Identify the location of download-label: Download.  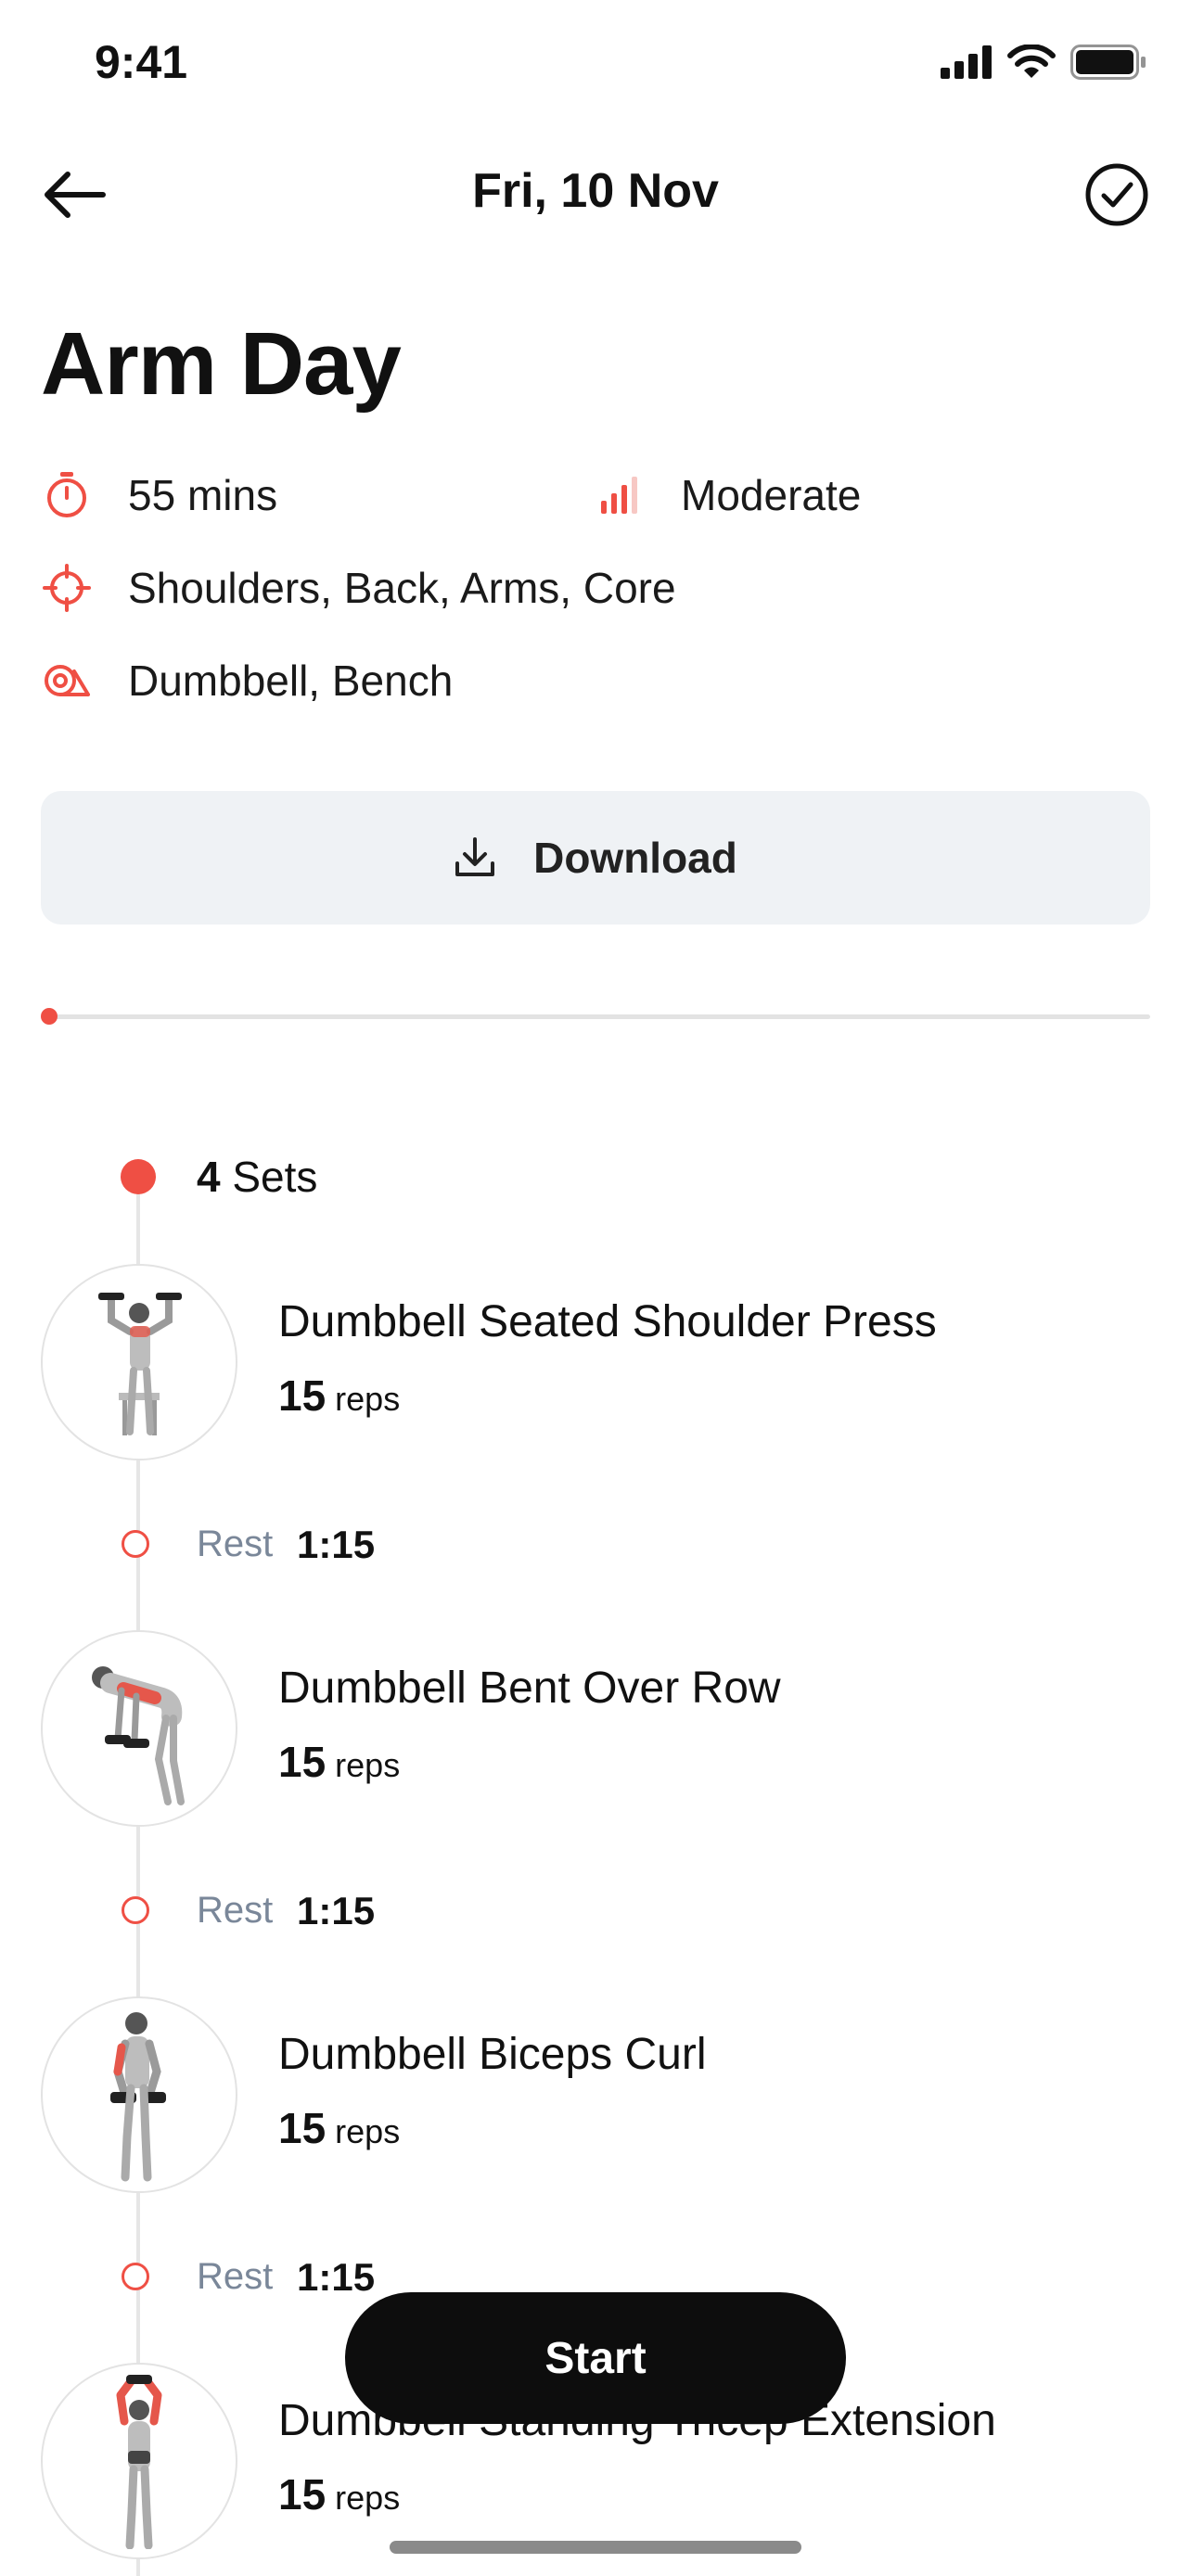
(635, 858).